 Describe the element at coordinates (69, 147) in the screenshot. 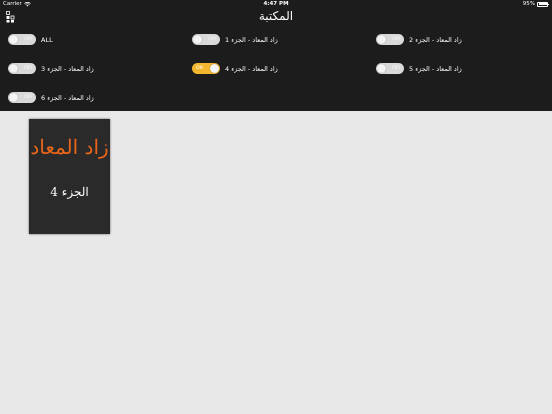

I see `book-title: زاد المعاد` at that location.